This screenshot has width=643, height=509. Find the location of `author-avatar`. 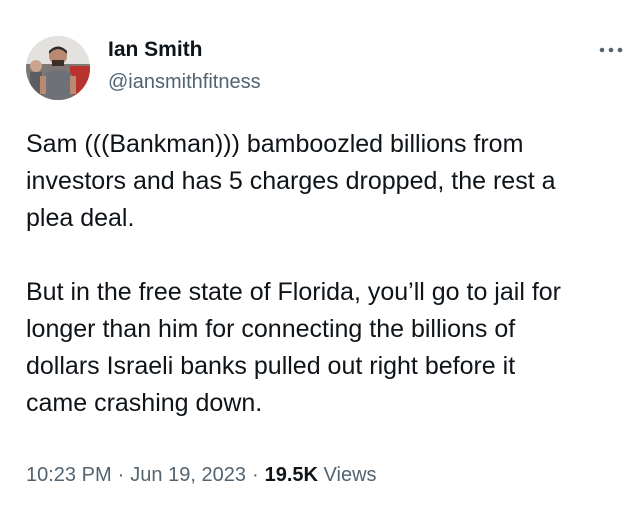

author-avatar is located at coordinates (58, 68).